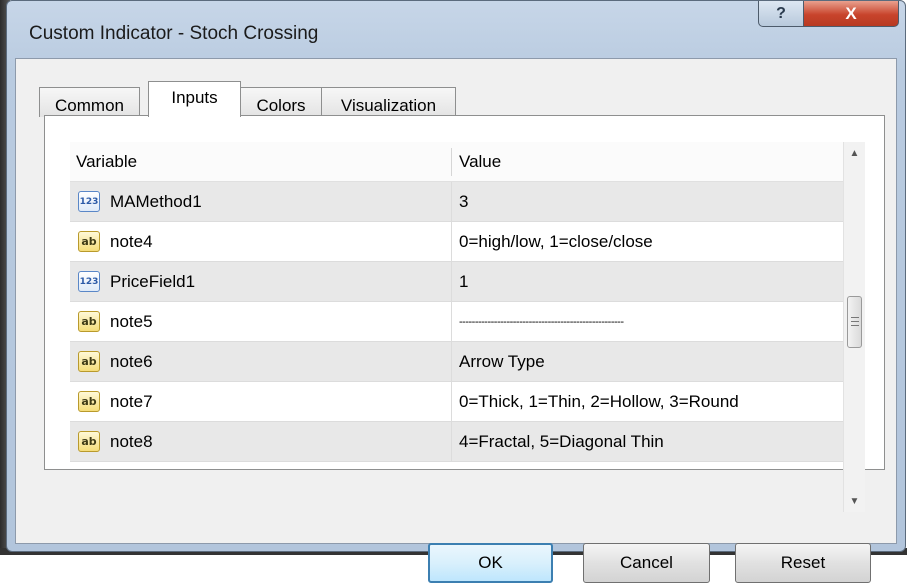 The image size is (907, 583). What do you see at coordinates (646, 563) in the screenshot?
I see `cancel-button: Cancel` at bounding box center [646, 563].